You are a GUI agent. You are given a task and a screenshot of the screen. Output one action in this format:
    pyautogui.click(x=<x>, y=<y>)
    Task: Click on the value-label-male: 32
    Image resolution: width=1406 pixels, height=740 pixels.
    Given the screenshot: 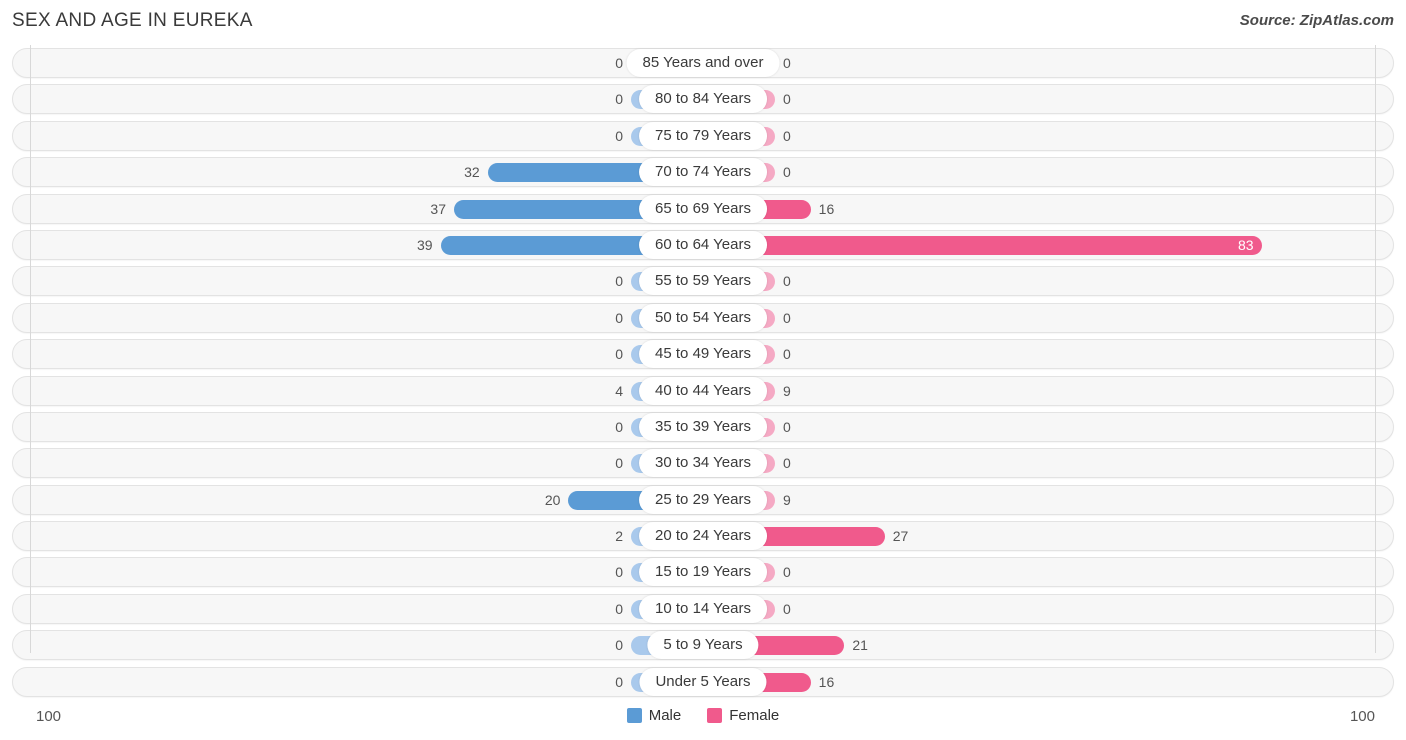 What is the action you would take?
    pyautogui.click(x=472, y=172)
    